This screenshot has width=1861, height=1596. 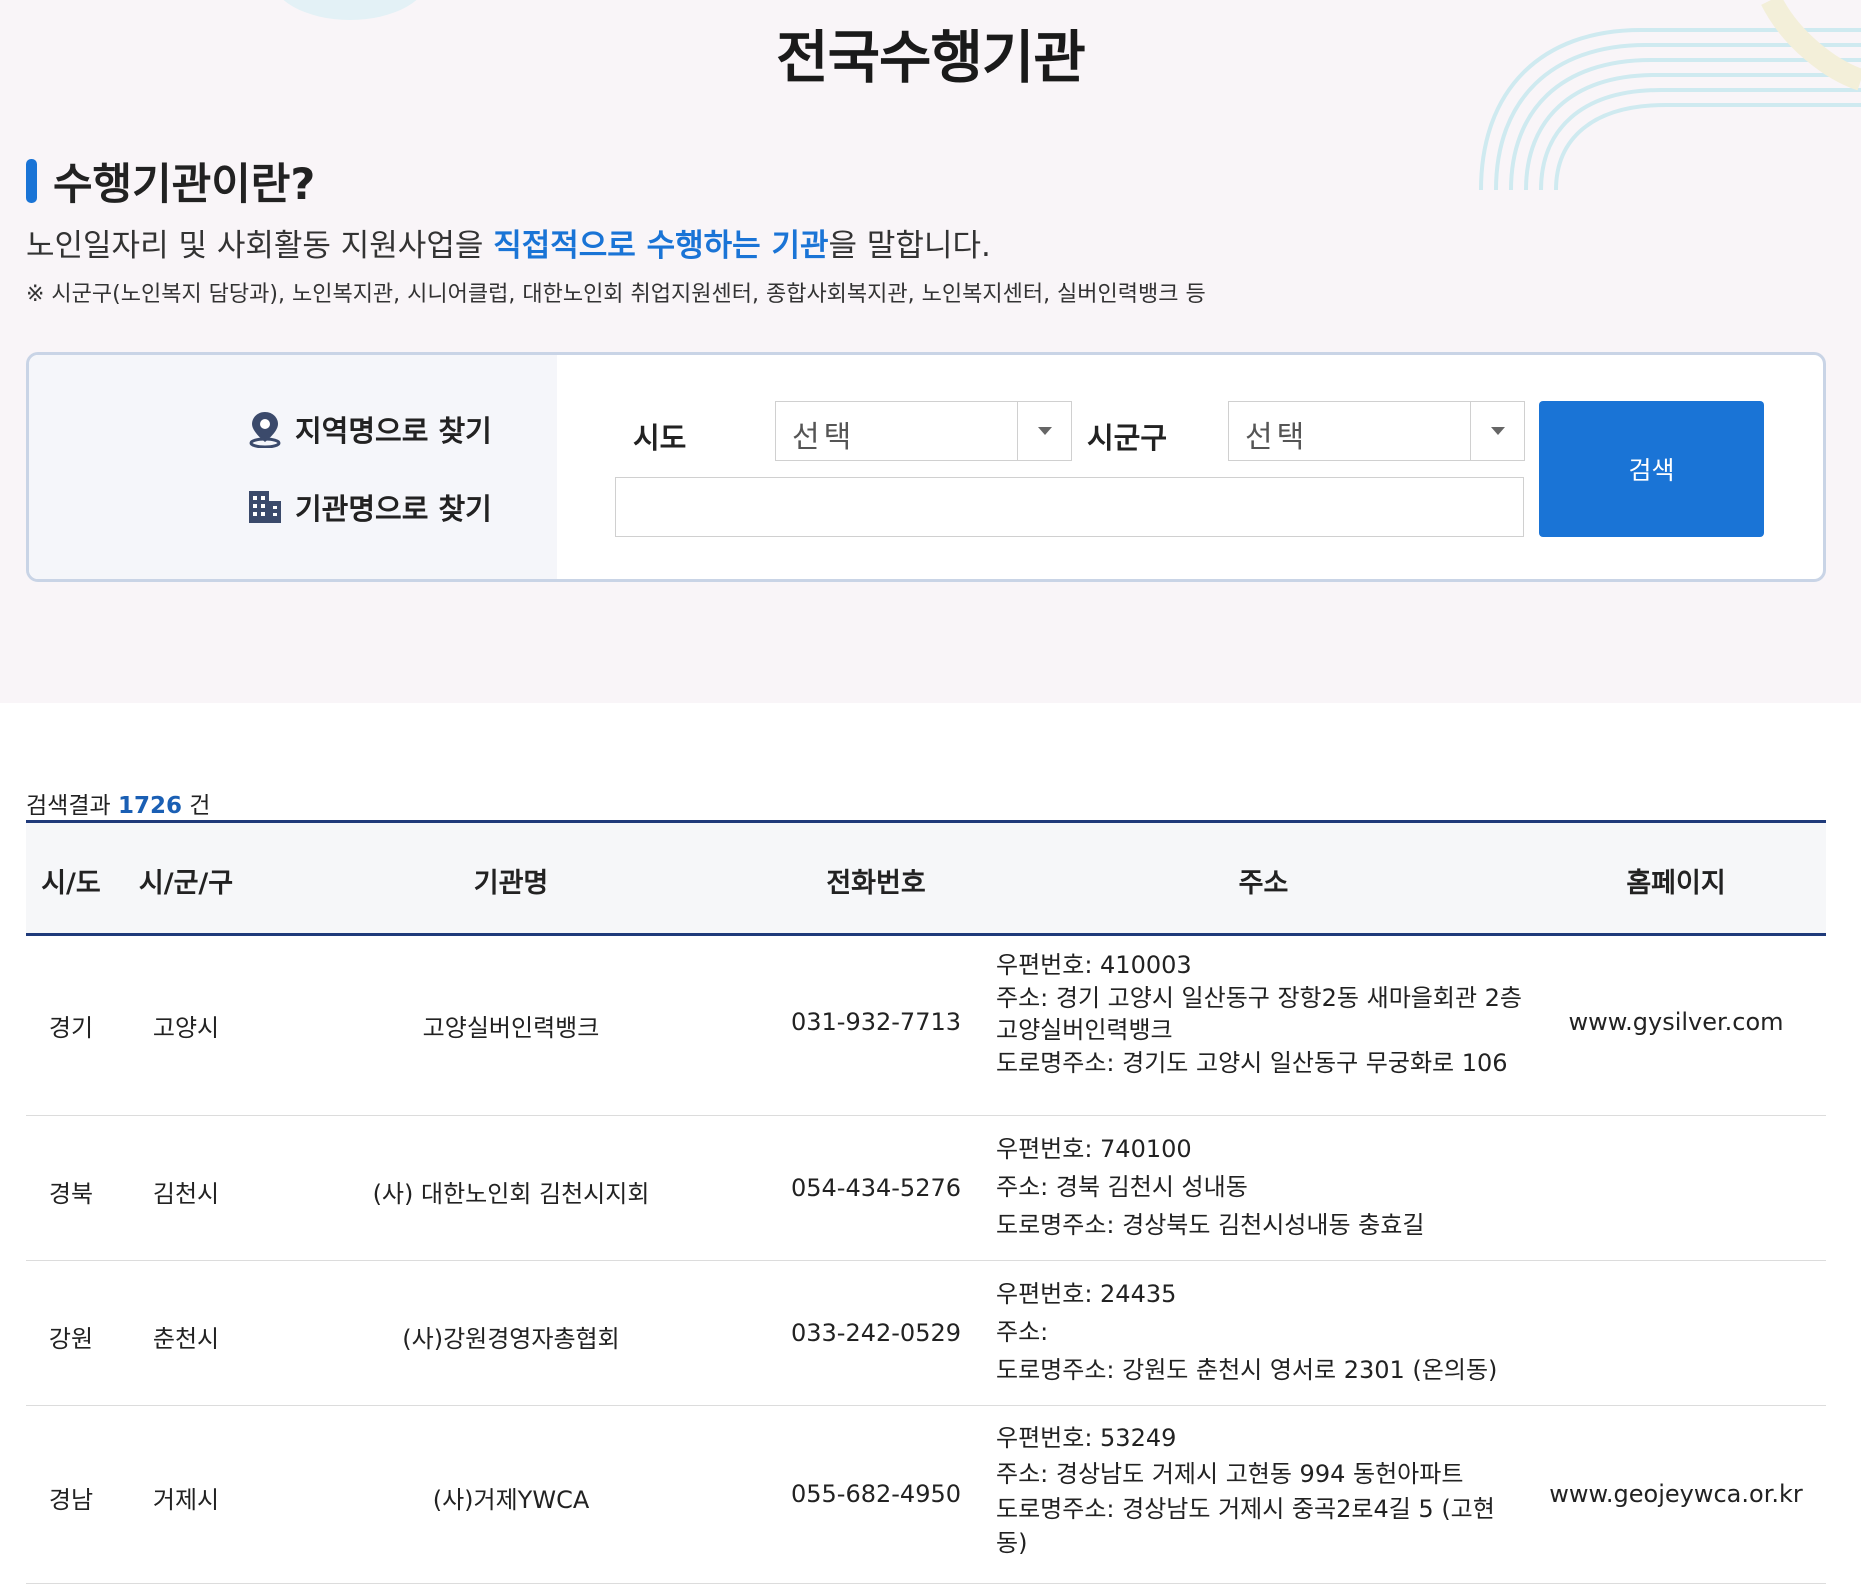 I want to click on address-text: 주소: 경기 고양시 일산동구 장항2동 새마을회관 2층 고양실버인력뱅크, so click(x=1259, y=1014).